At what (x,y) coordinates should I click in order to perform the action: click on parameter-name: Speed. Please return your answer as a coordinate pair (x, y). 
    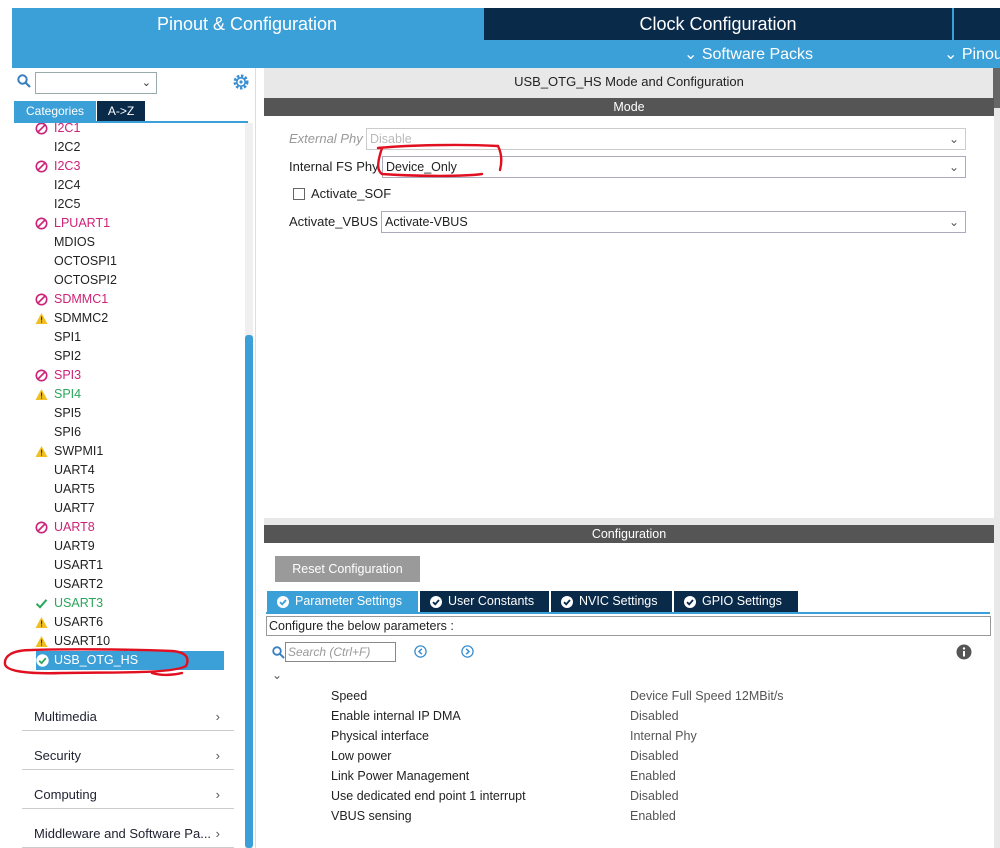
    Looking at the image, I should click on (349, 696).